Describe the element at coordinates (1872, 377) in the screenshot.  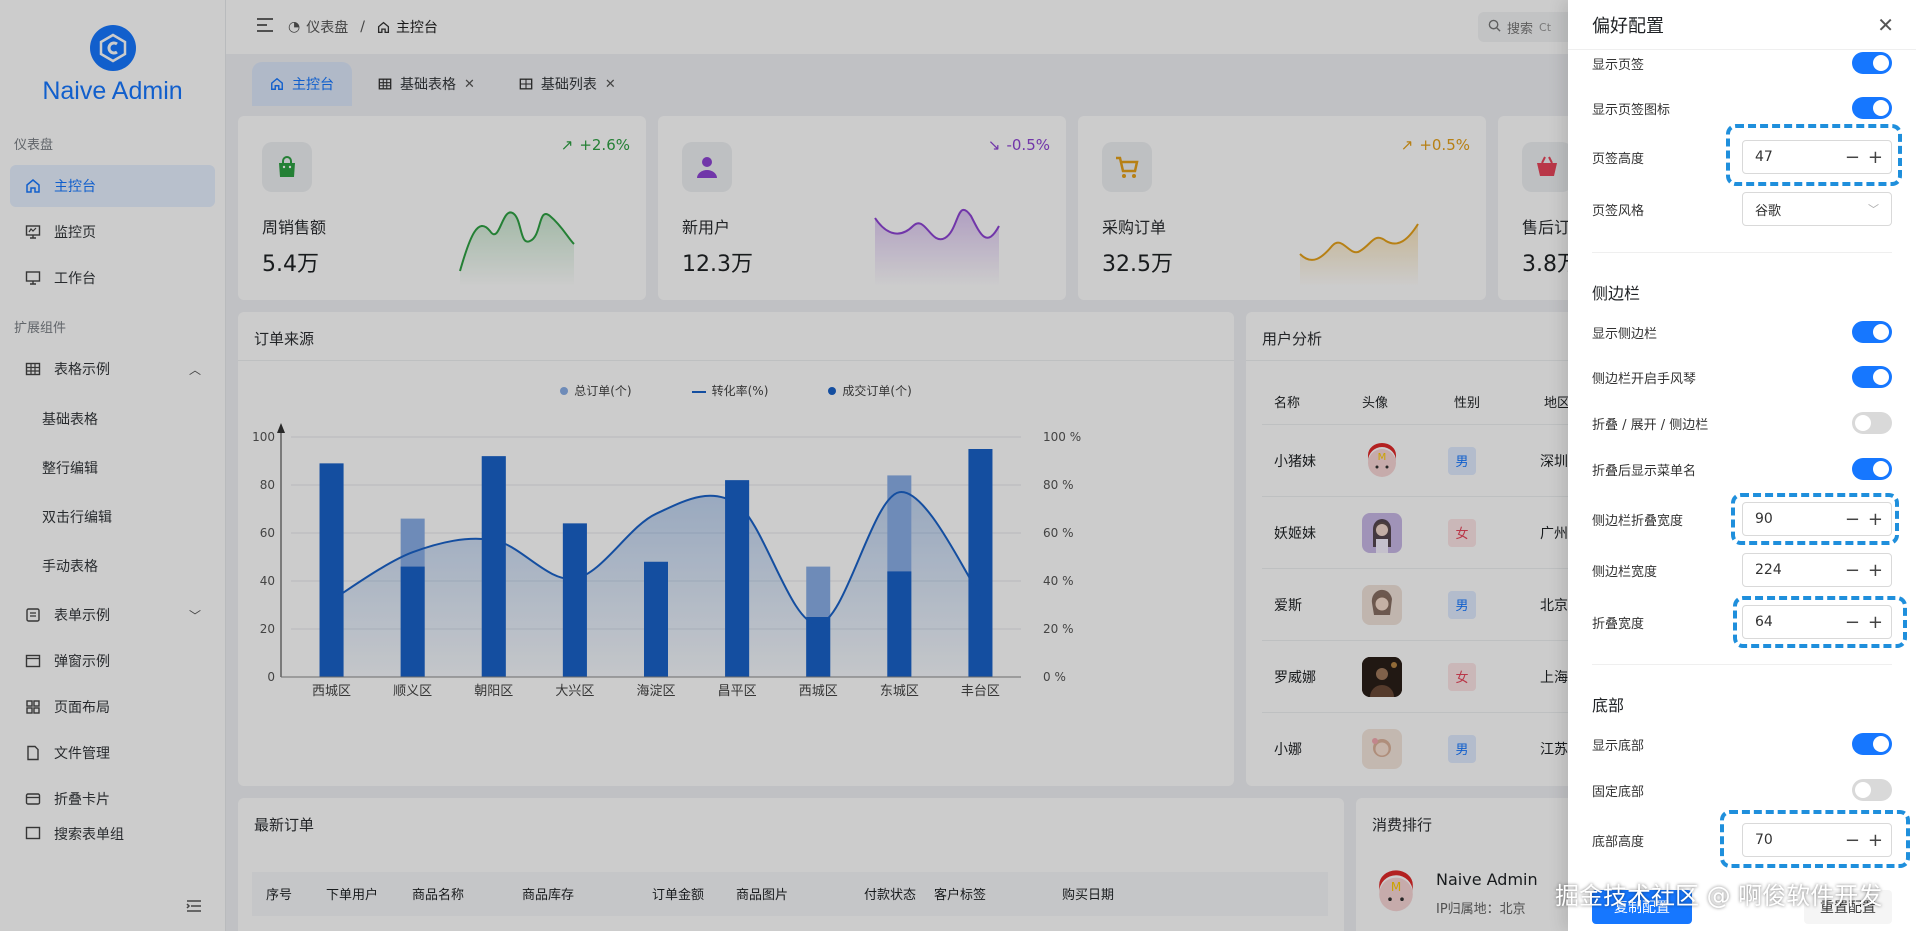
I see `sidebar-accordion-switch` at that location.